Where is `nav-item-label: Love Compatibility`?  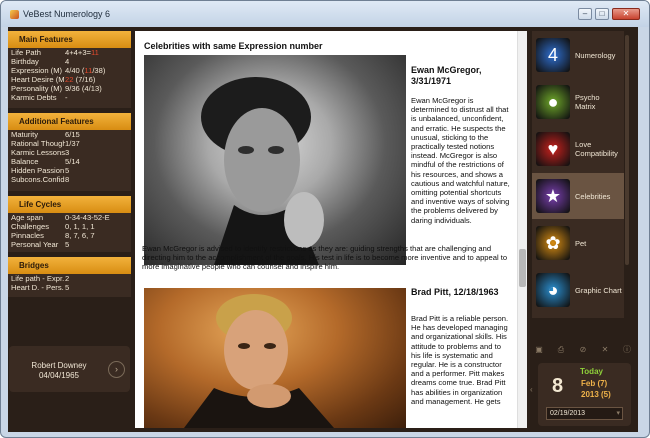
nav-item-label: Love Compatibility is located at coordinates (596, 149).